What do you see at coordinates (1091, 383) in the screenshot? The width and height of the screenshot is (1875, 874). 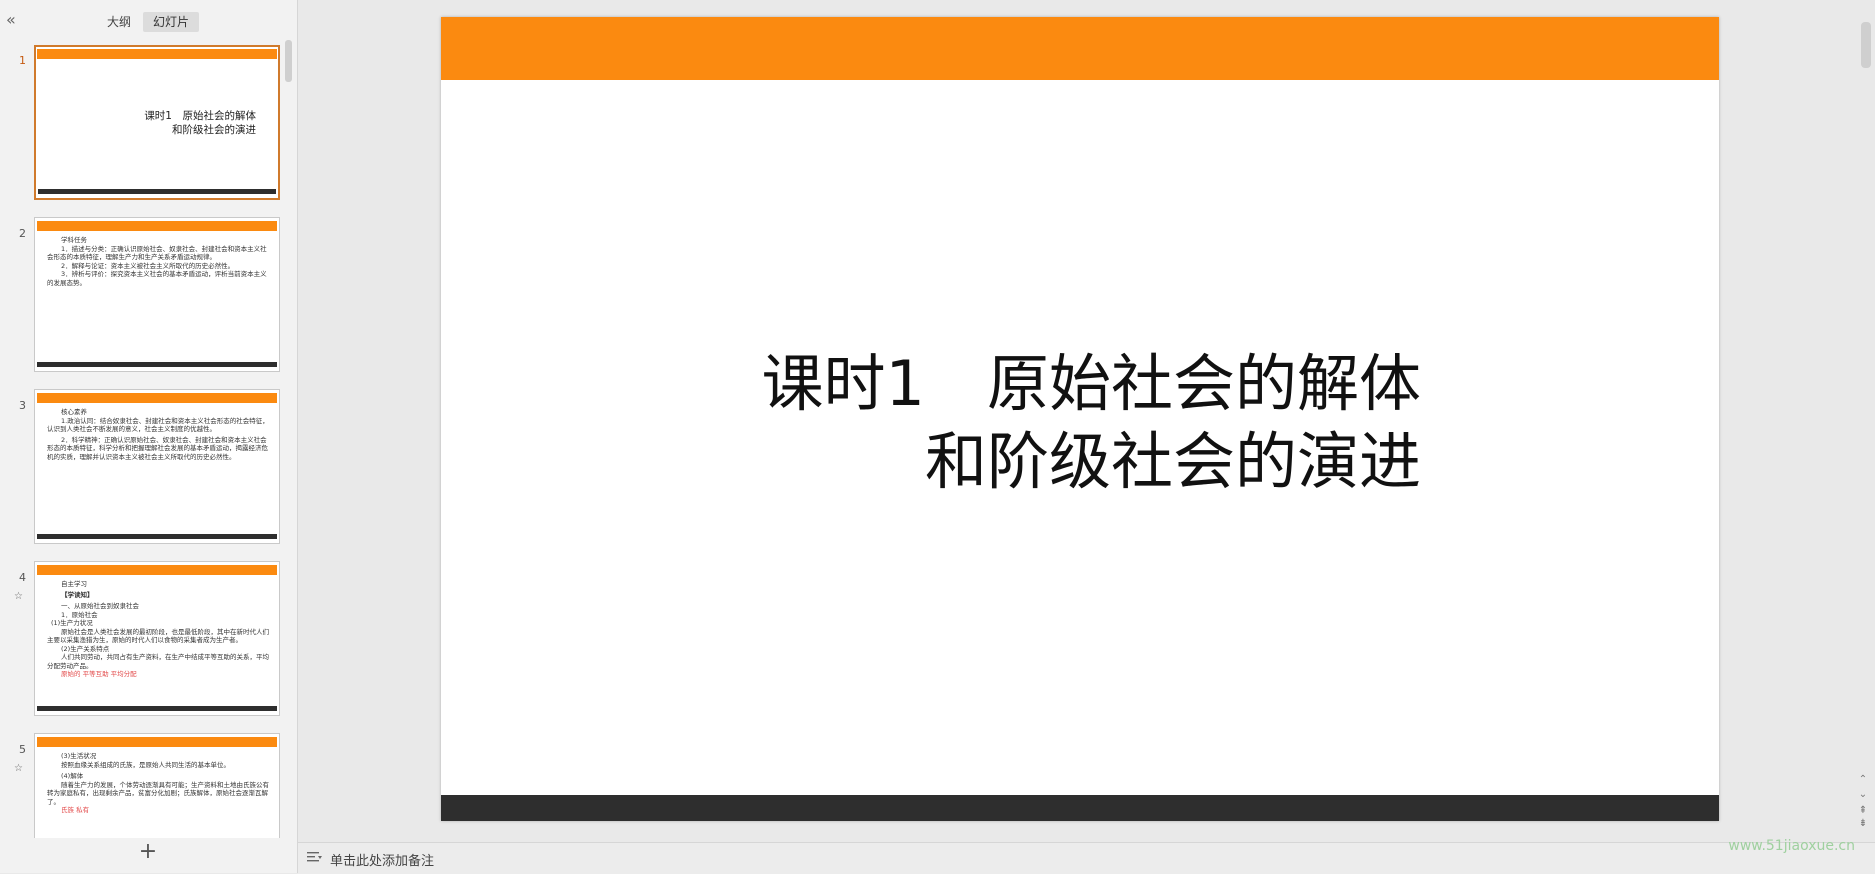 I see `slide-title-line-1: 课时1 原始社会的解体` at bounding box center [1091, 383].